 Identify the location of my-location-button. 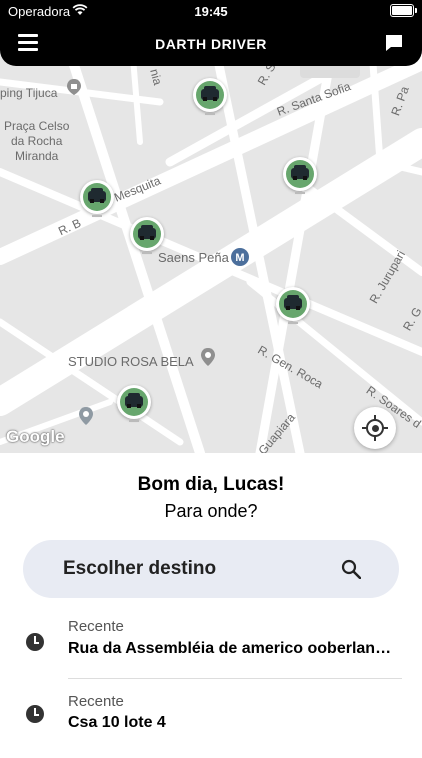
(375, 428).